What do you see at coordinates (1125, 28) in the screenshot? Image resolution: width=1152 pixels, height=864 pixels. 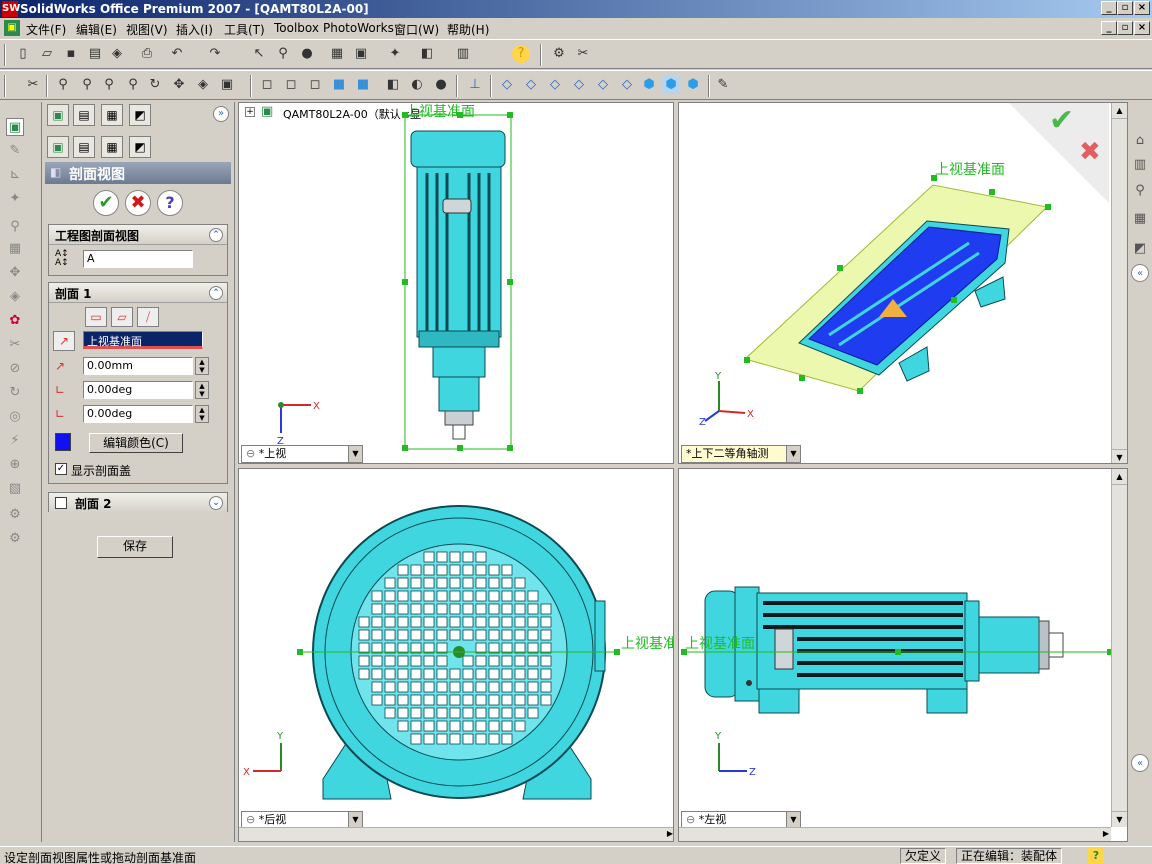 I see `doc-restore-button: ▫` at bounding box center [1125, 28].